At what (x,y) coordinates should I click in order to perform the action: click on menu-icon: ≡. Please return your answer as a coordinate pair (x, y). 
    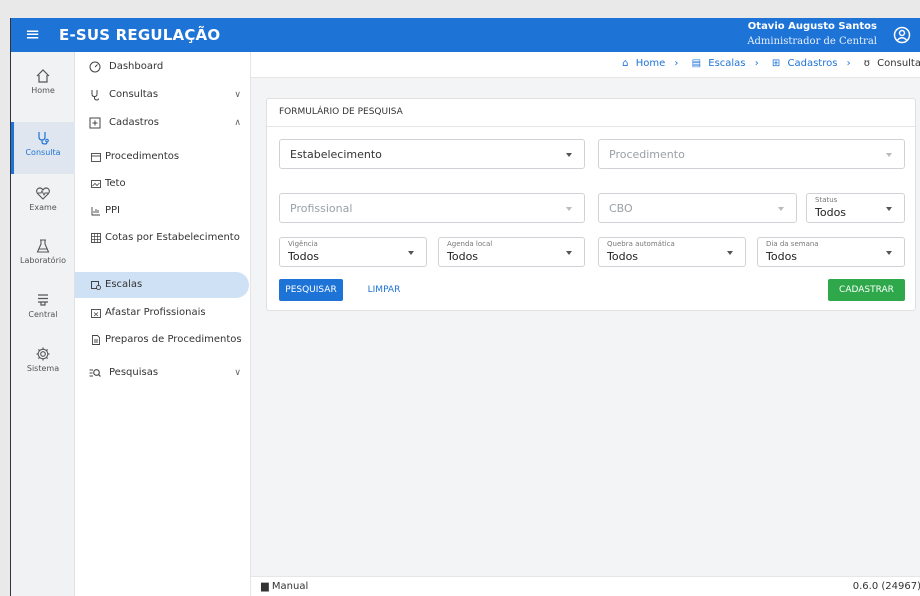
    Looking at the image, I should click on (32, 35).